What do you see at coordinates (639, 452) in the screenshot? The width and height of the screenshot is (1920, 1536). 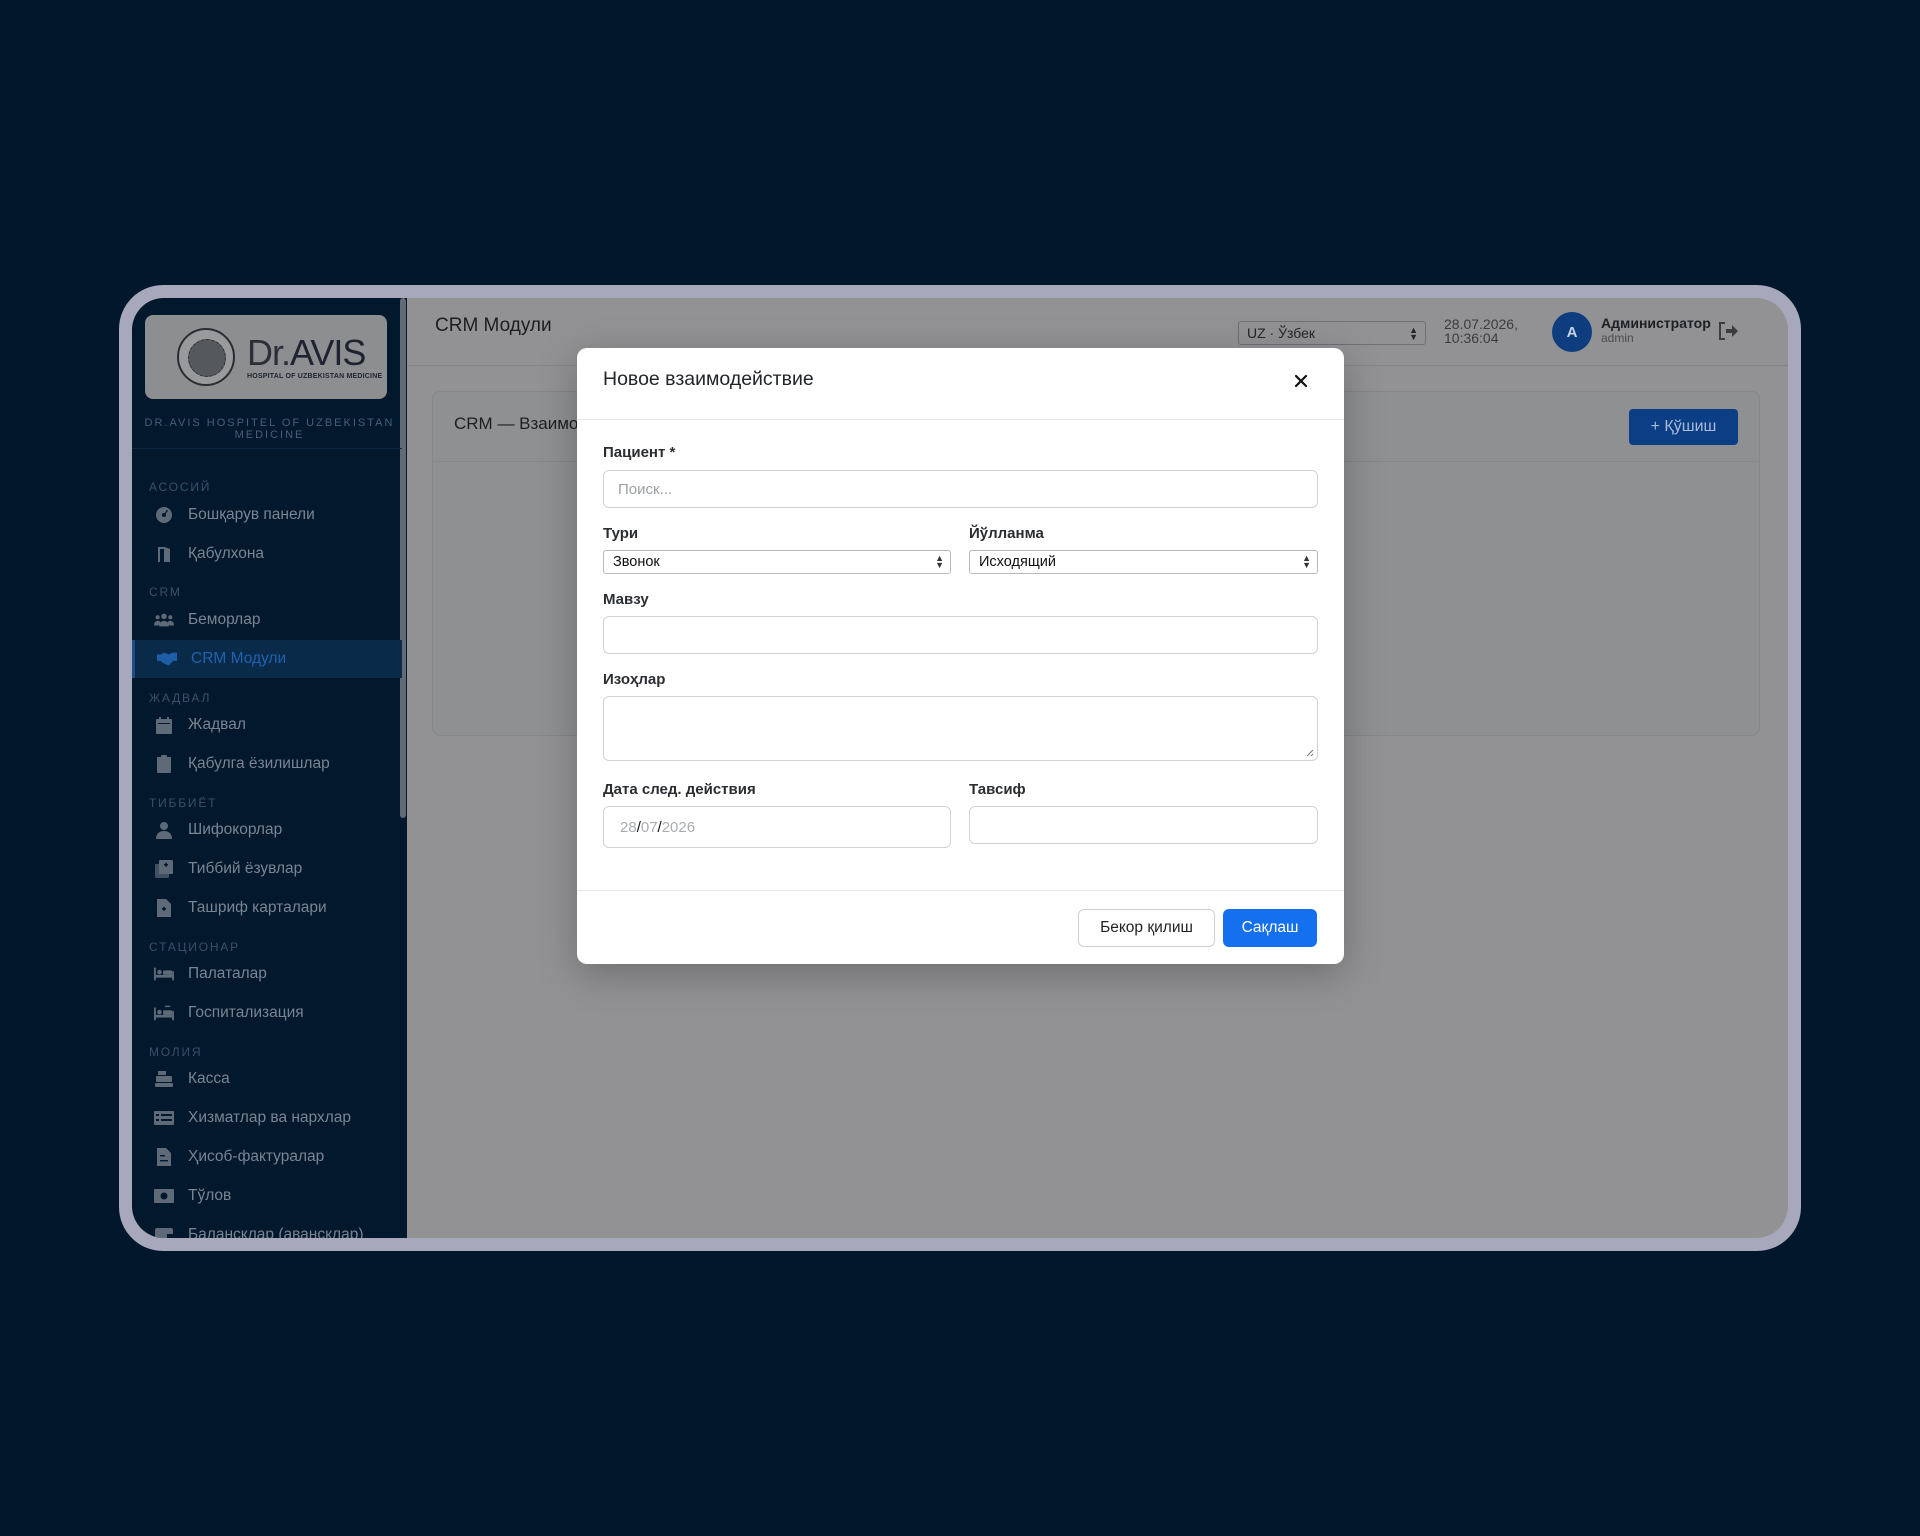 I see `patient-label: Пациент *` at bounding box center [639, 452].